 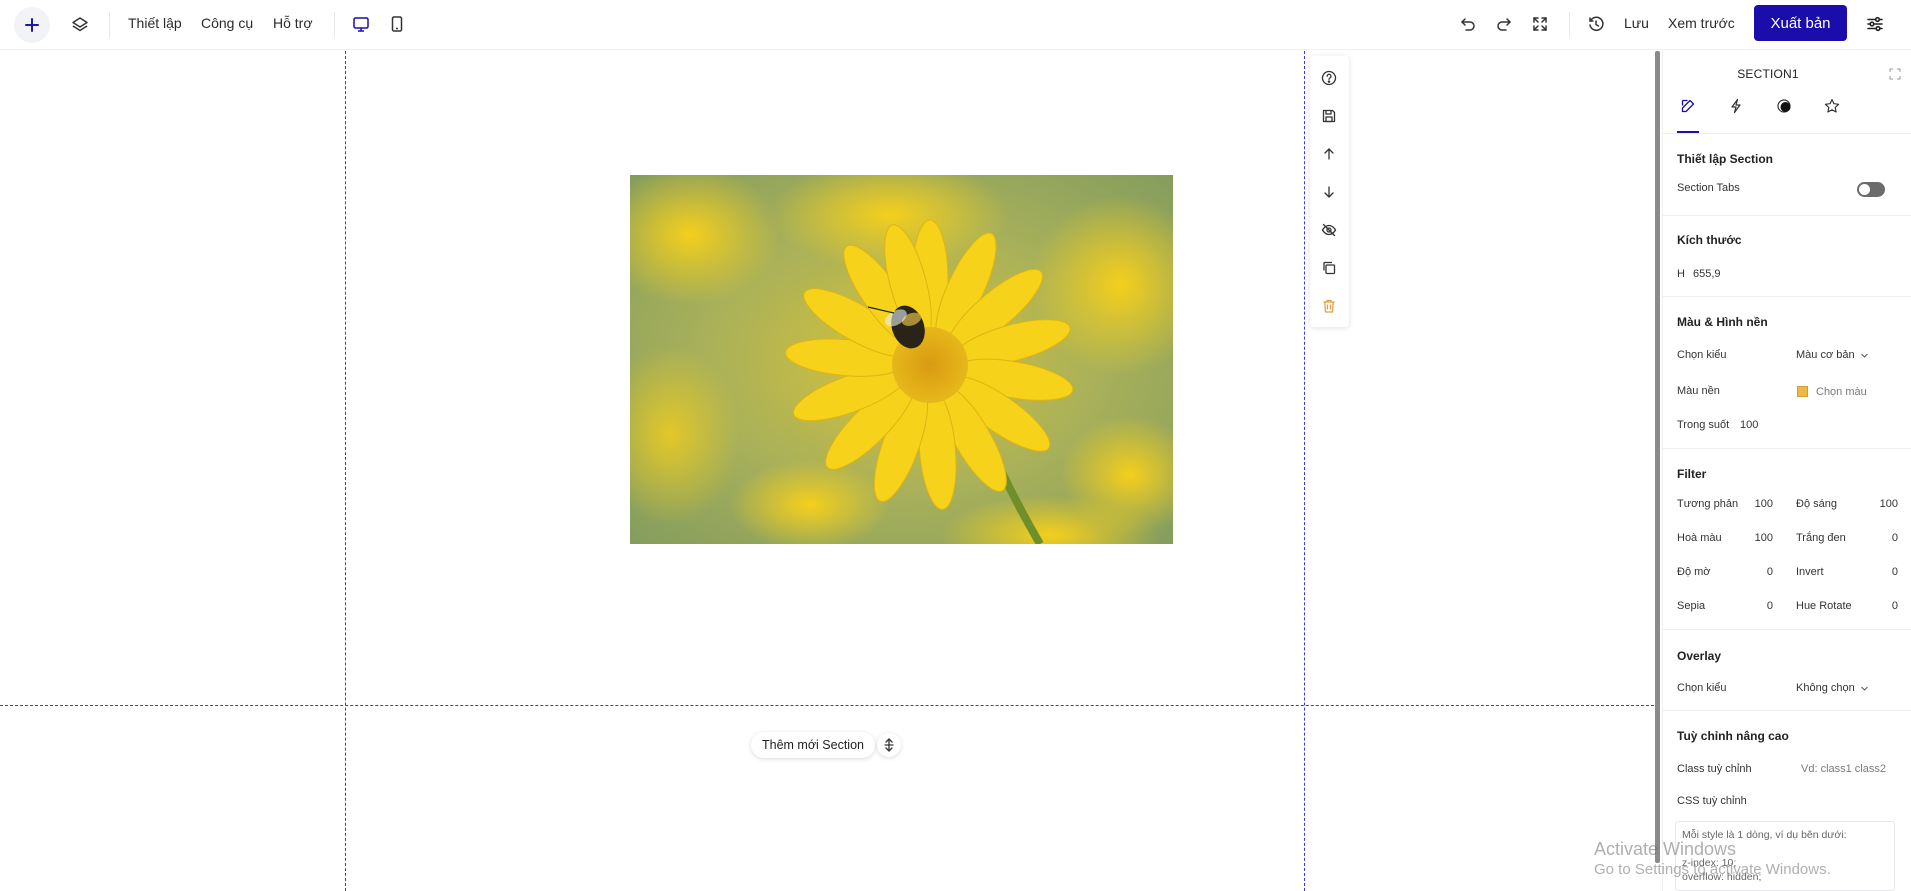 I want to click on chevron-down-icon, so click(x=1864, y=355).